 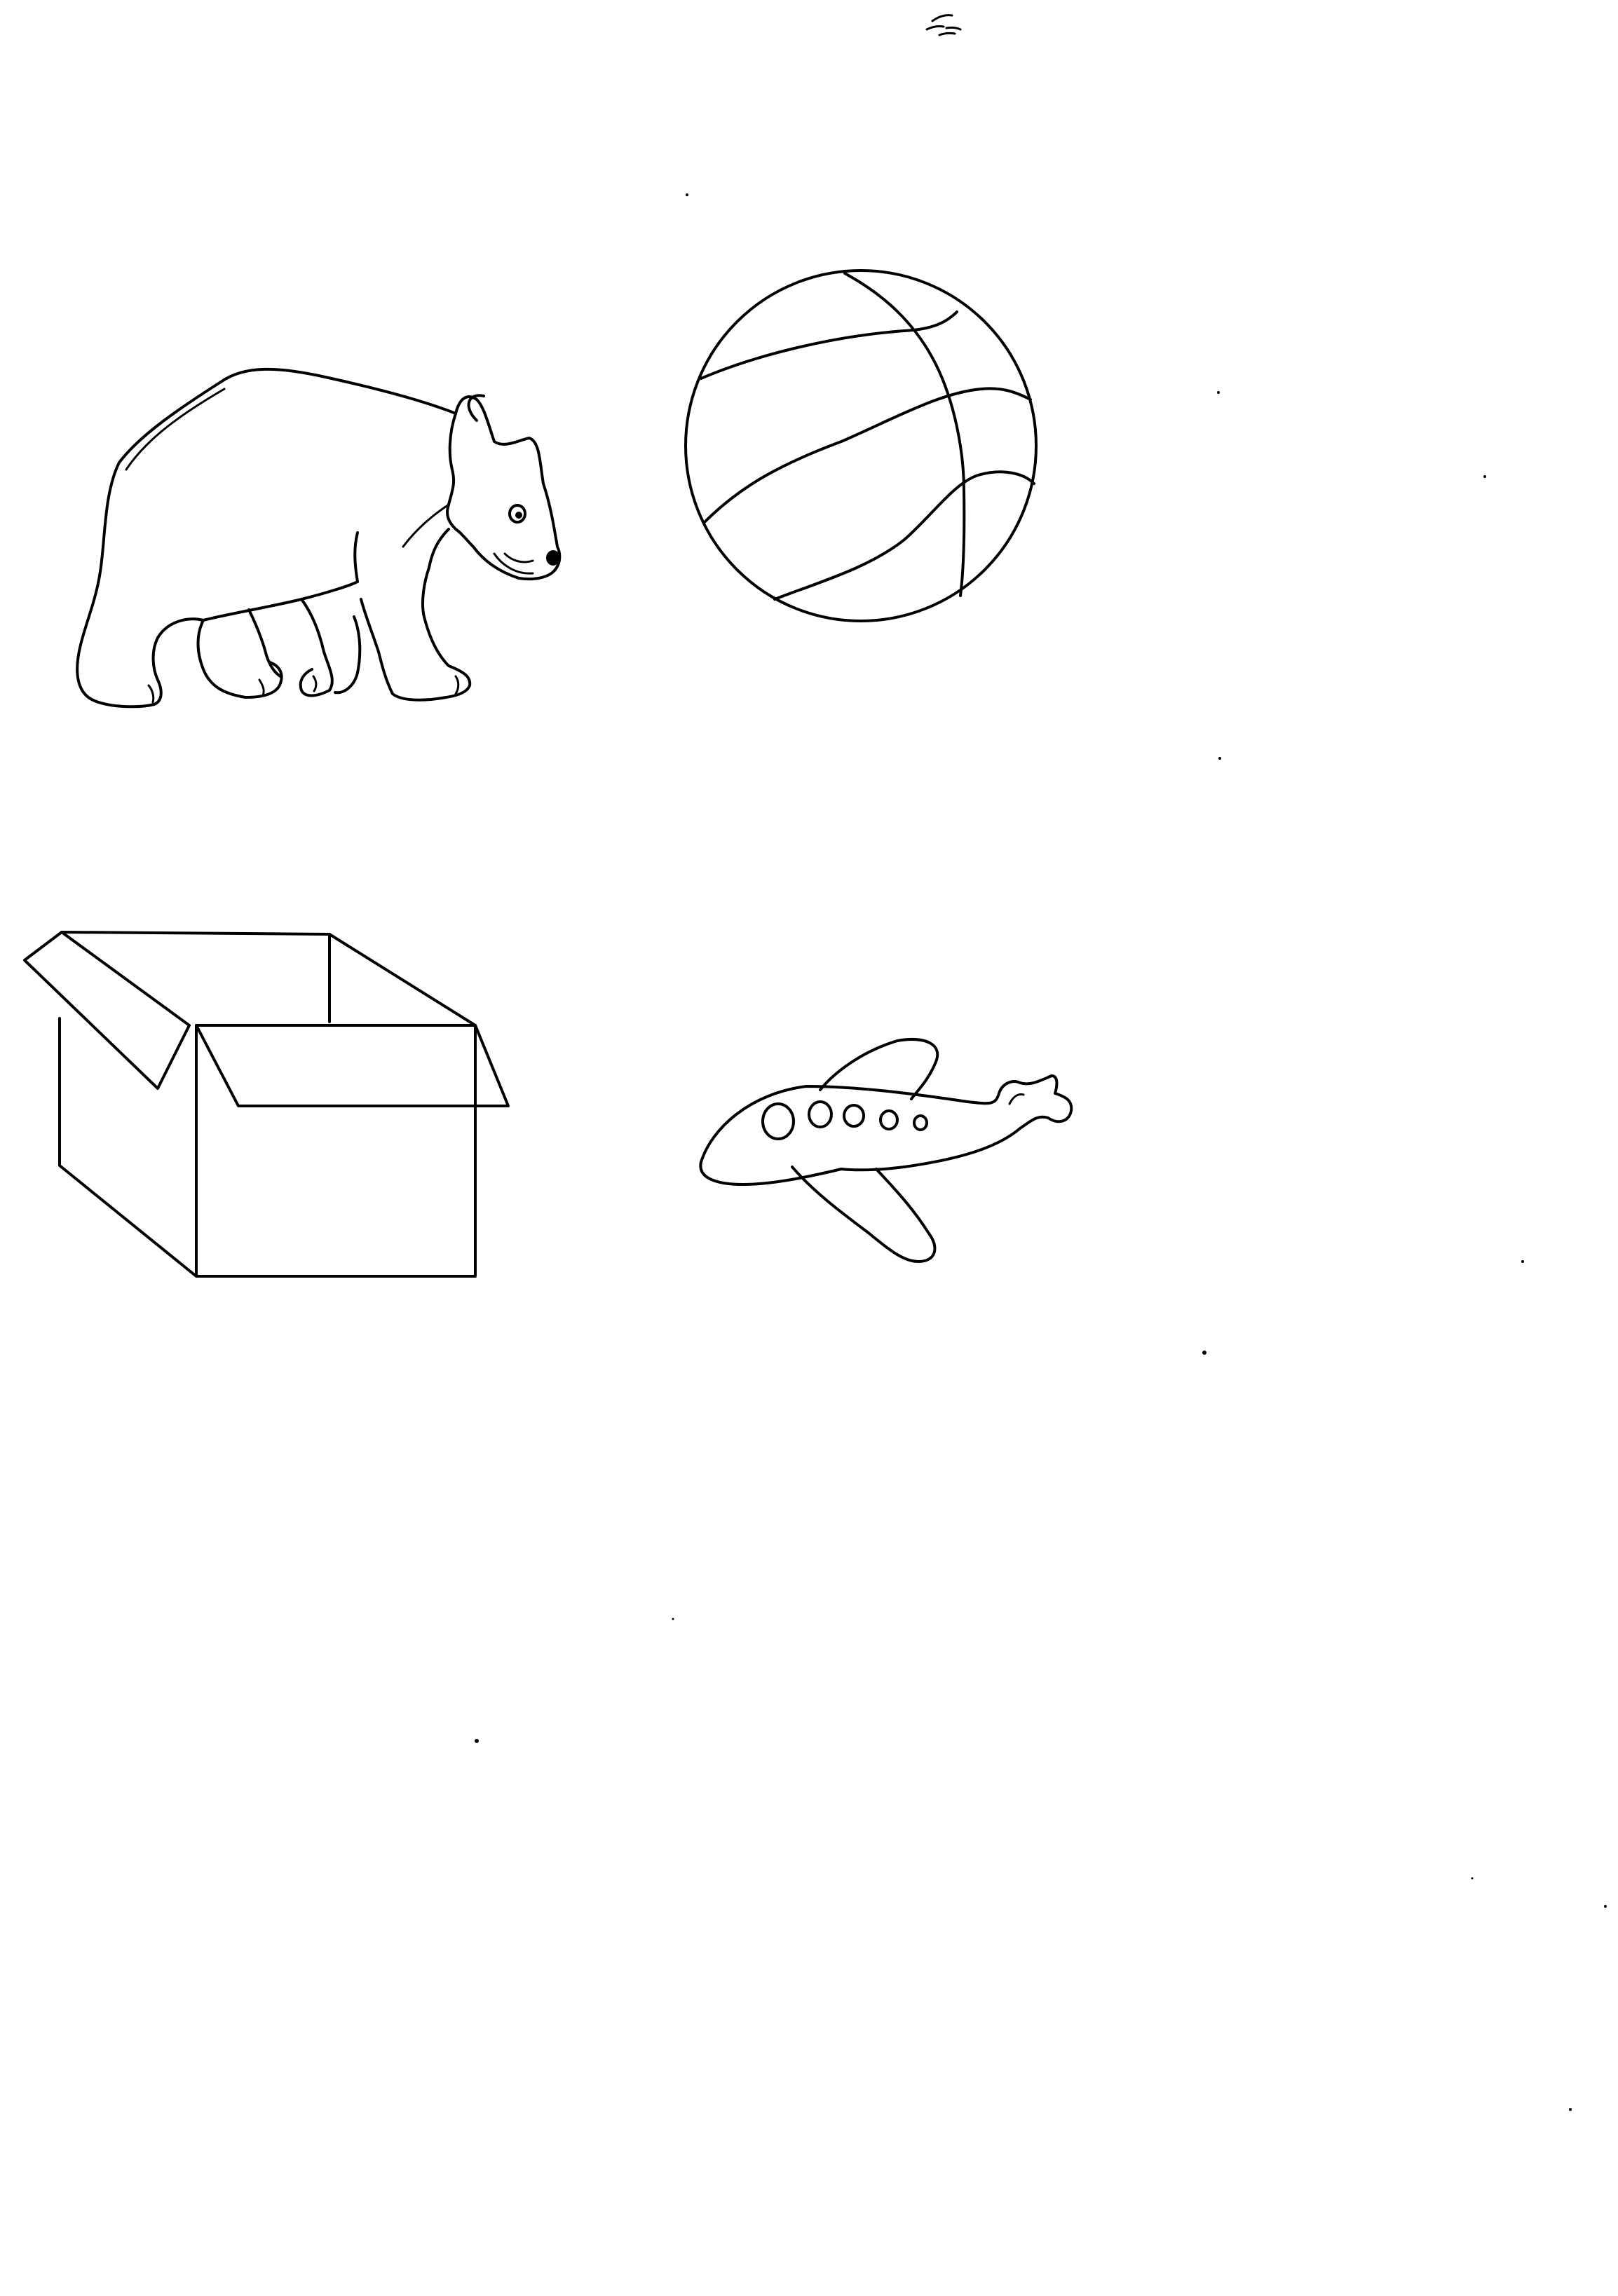 I want to click on bear-icon, so click(x=319, y=538).